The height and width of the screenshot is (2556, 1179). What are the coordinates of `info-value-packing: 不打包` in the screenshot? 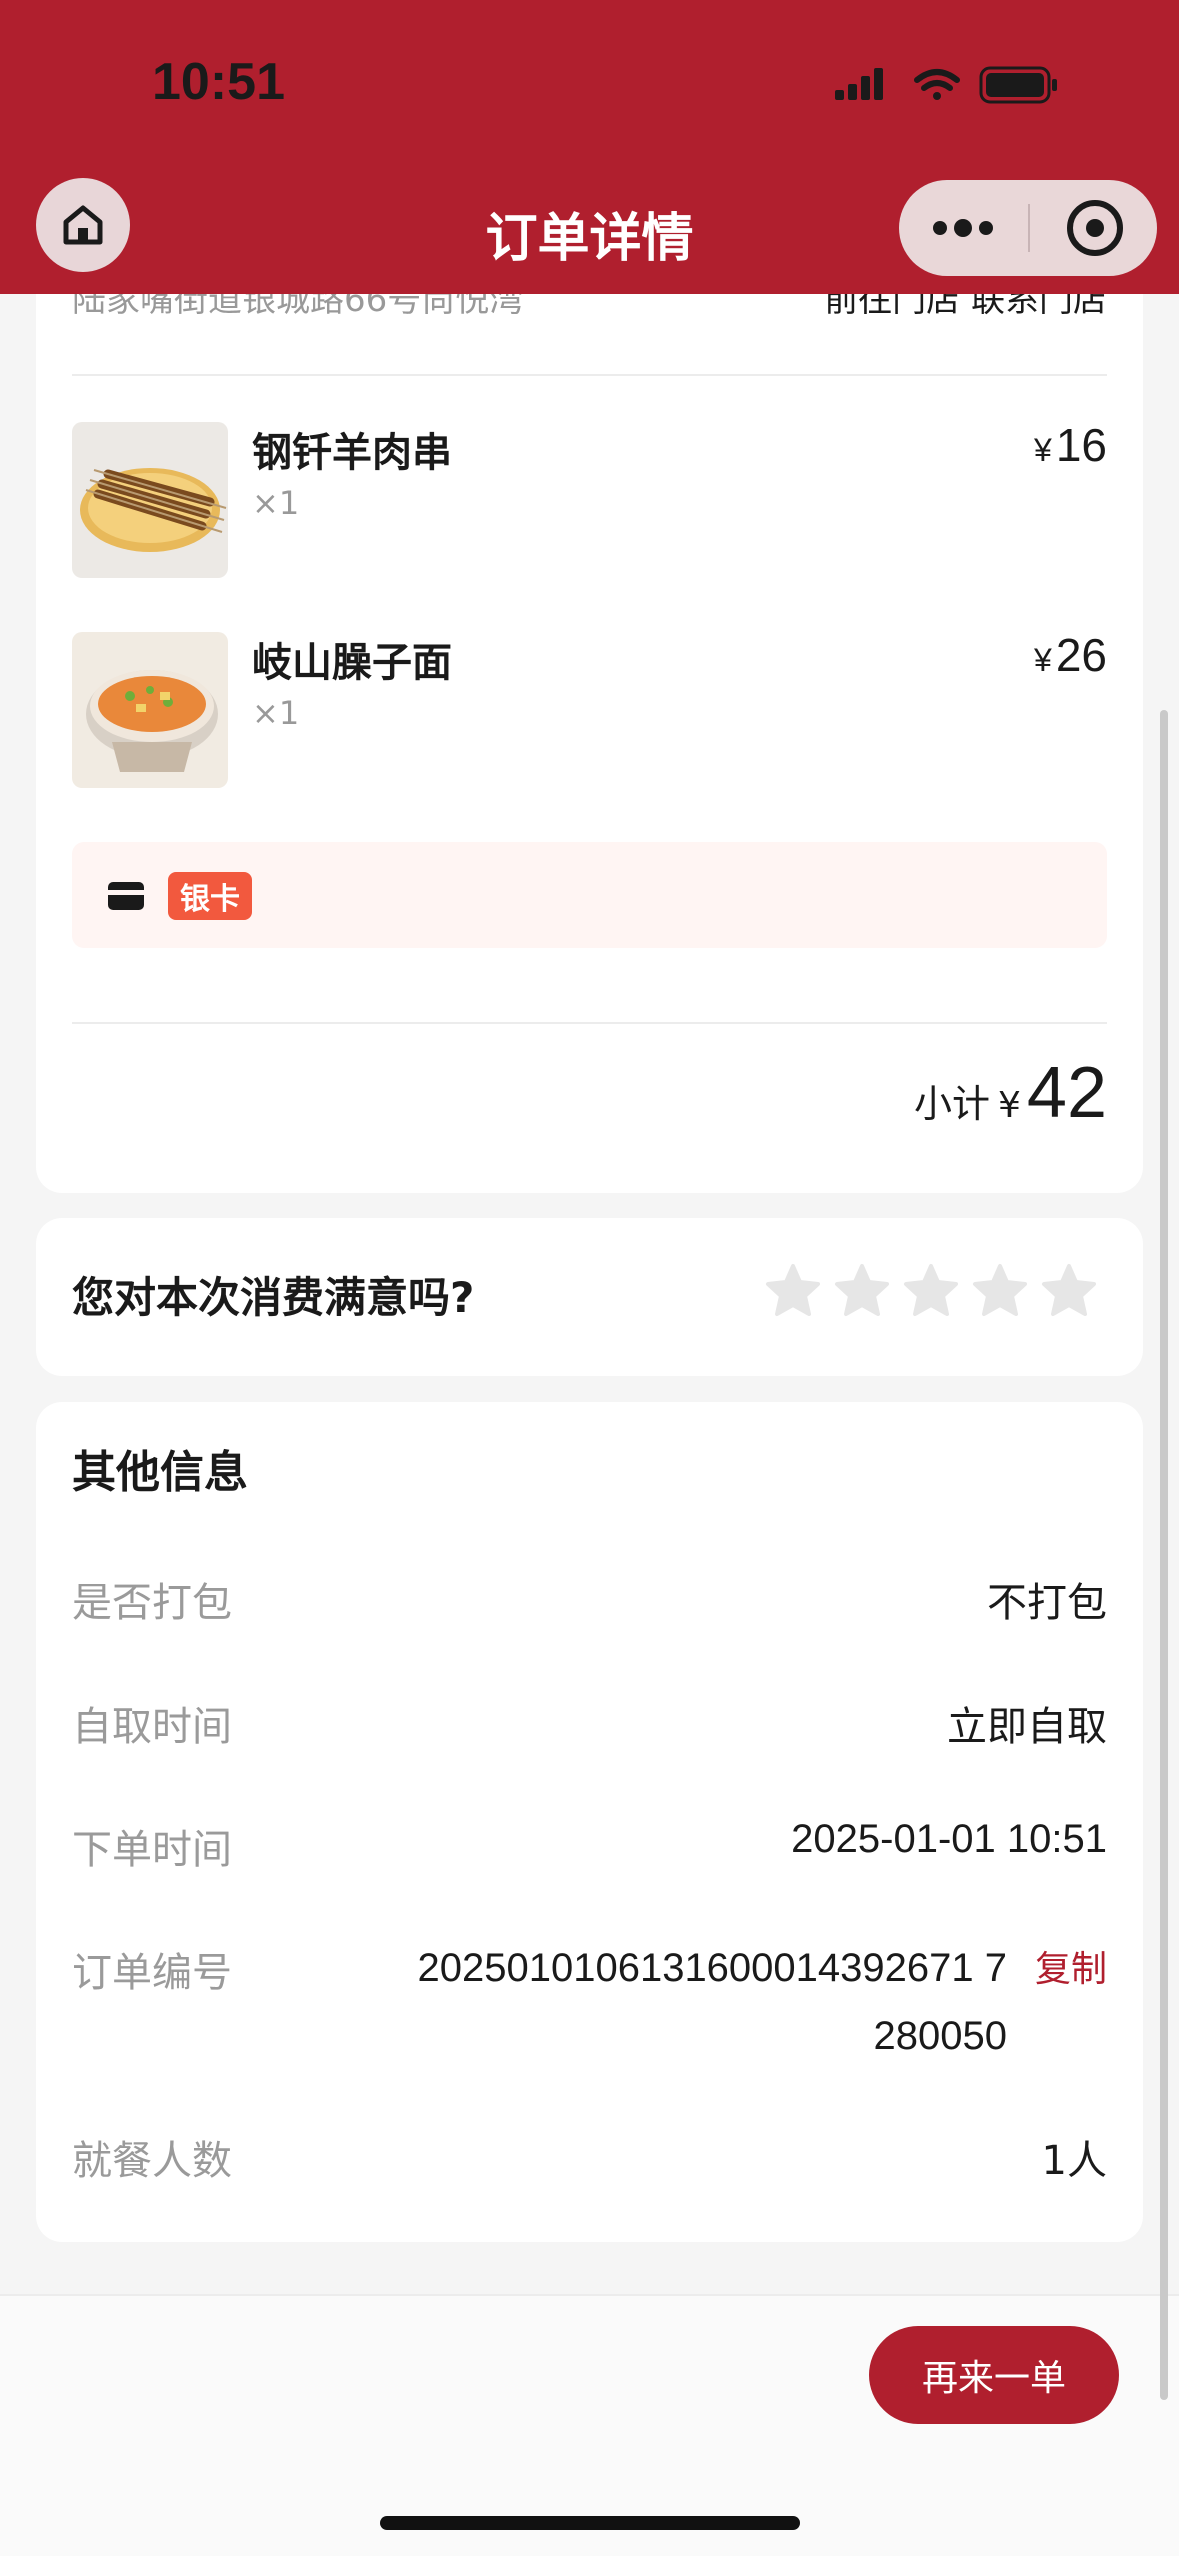 It's located at (1047, 1603).